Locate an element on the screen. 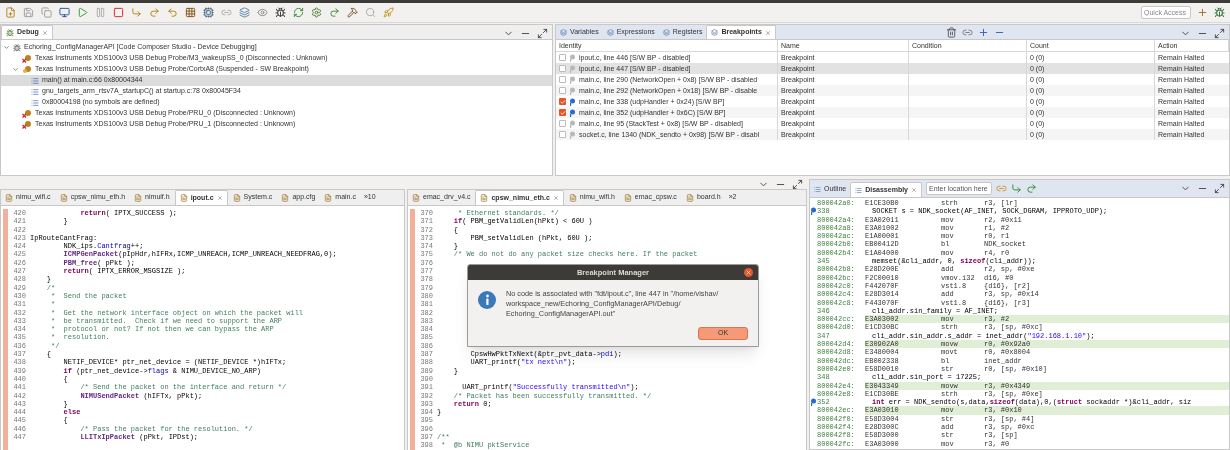 Image resolution: width=1230 pixels, height=450 pixels. play-icon is located at coordinates (82, 12).